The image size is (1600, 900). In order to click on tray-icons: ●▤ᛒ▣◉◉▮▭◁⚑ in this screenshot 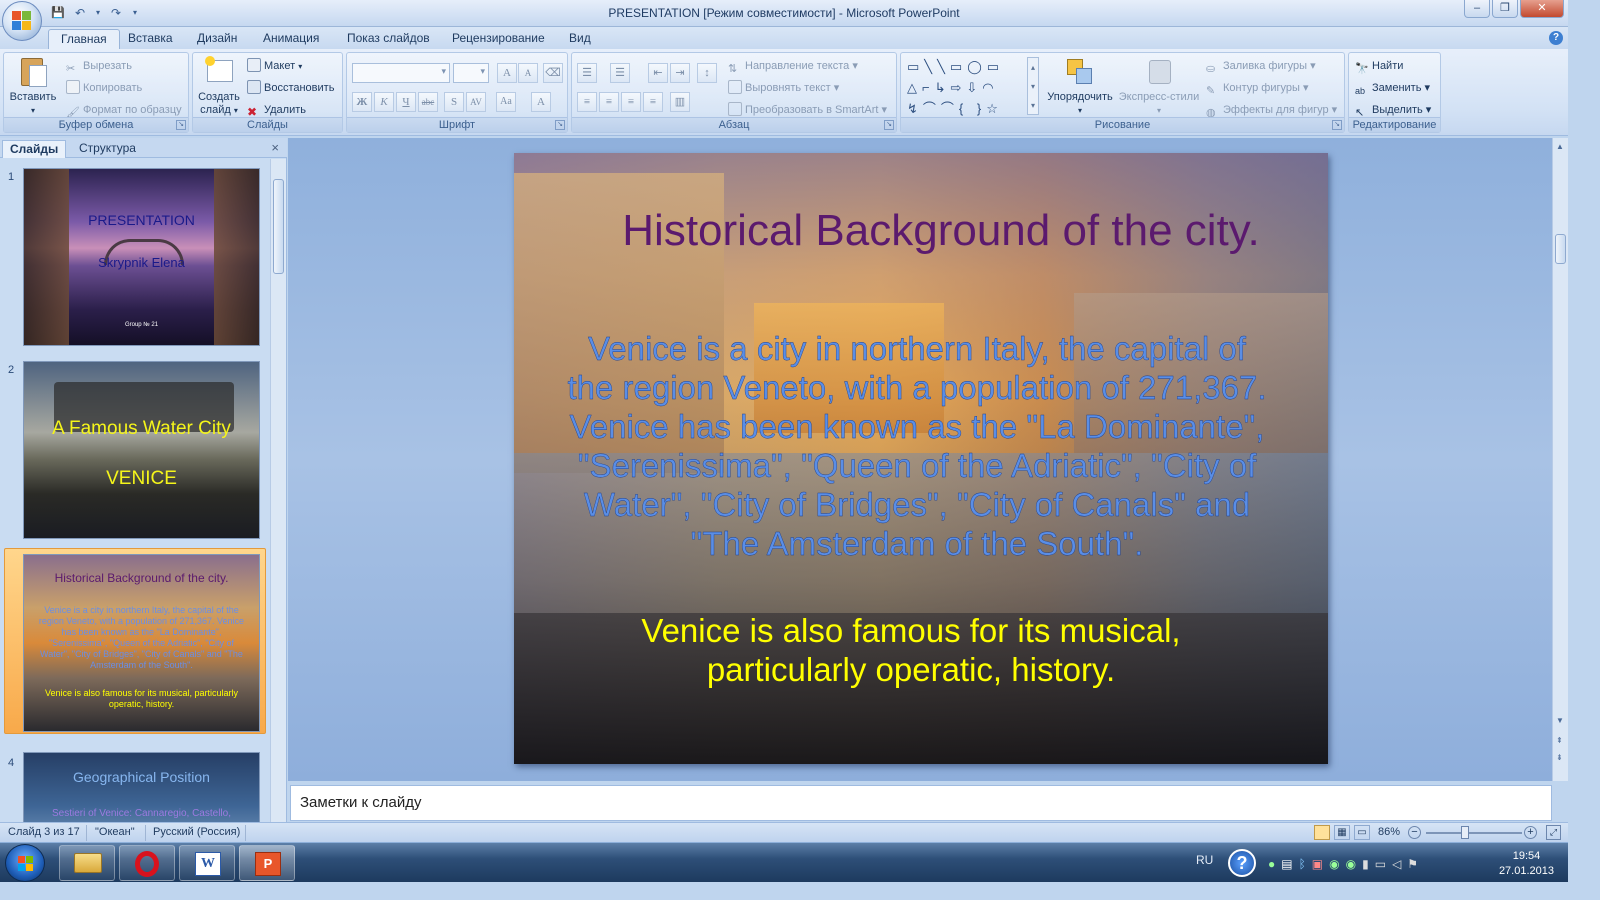, I will do `click(1346, 864)`.